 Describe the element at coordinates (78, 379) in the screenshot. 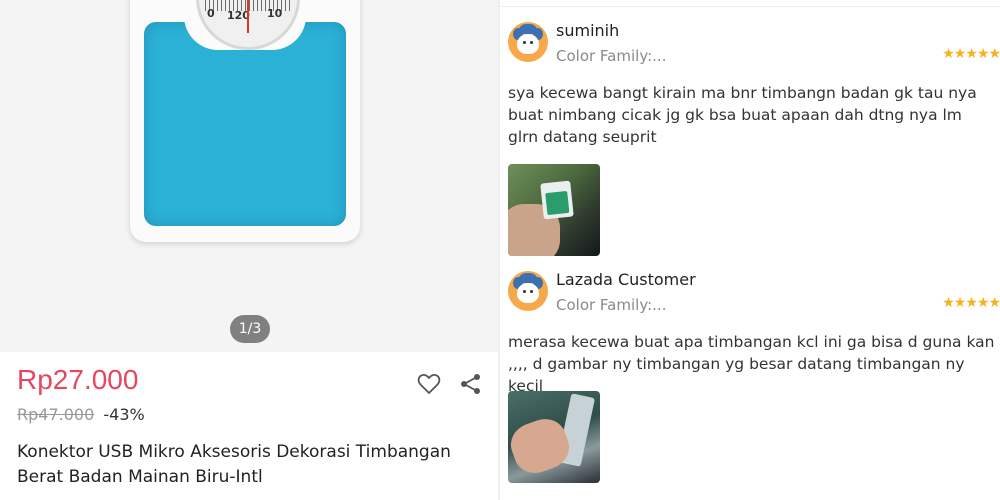

I see `current-price: Rp27.000` at that location.